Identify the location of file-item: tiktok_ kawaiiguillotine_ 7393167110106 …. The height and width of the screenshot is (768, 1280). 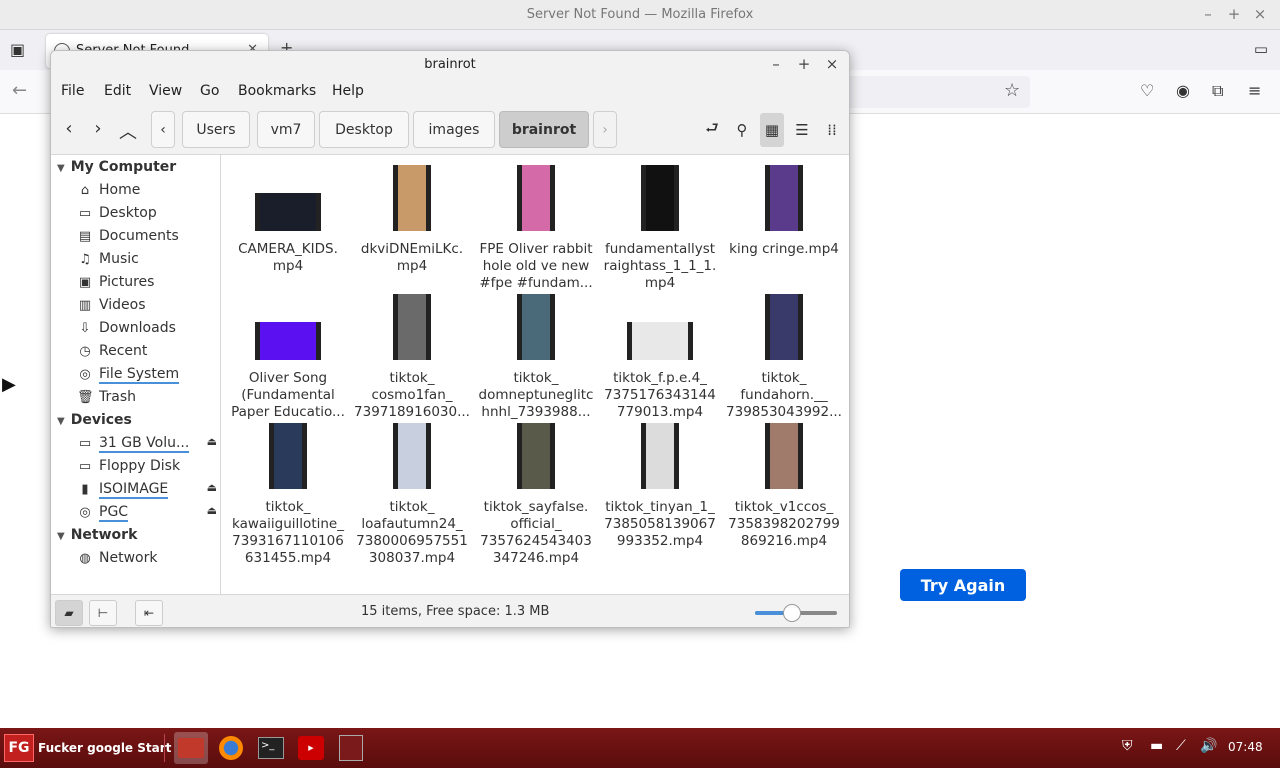
(288, 493).